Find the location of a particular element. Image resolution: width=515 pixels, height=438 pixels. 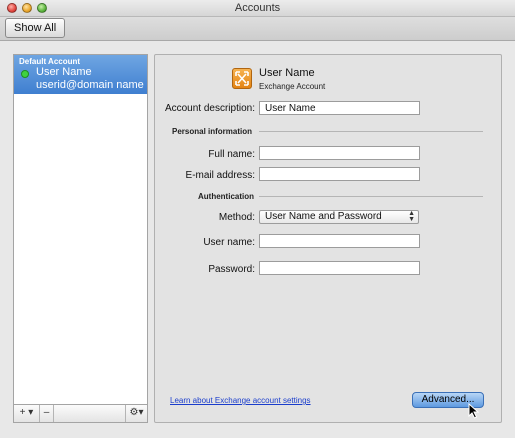

full-name-field is located at coordinates (339, 153).